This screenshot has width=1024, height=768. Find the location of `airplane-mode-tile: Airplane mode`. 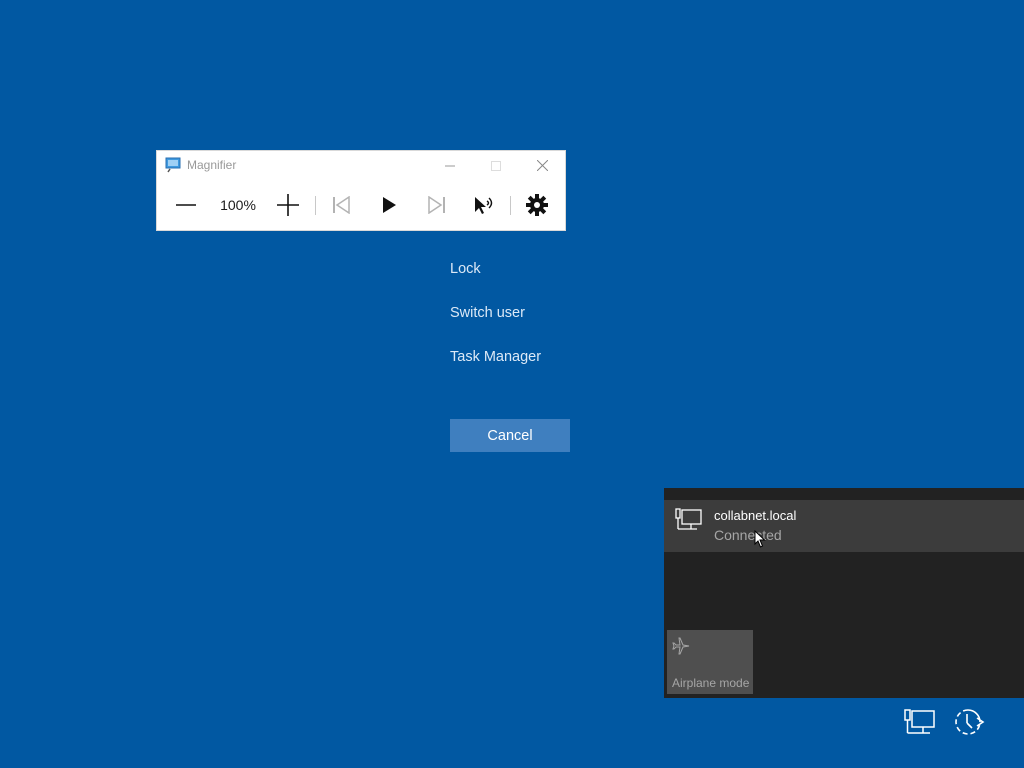

airplane-mode-tile: Airplane mode is located at coordinates (710, 662).